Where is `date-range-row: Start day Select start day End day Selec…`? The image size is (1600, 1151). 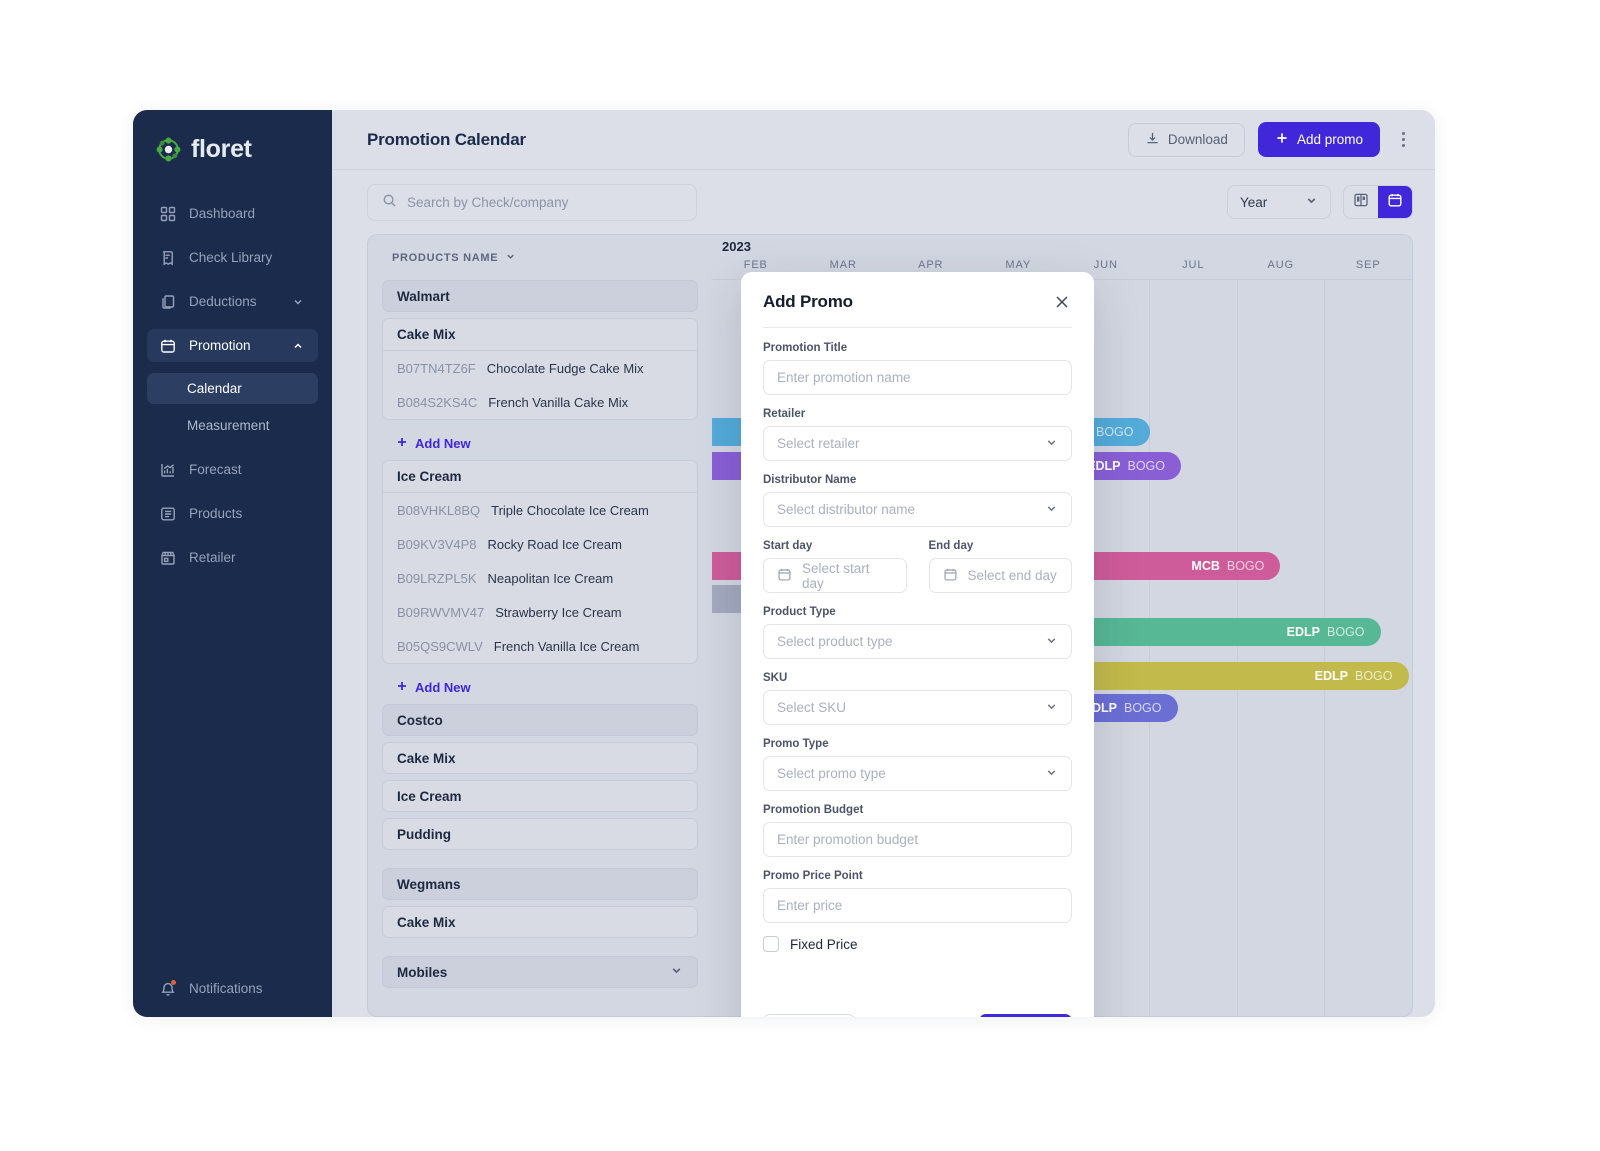
date-range-row: Start day Select start day End day Selec… is located at coordinates (917, 573).